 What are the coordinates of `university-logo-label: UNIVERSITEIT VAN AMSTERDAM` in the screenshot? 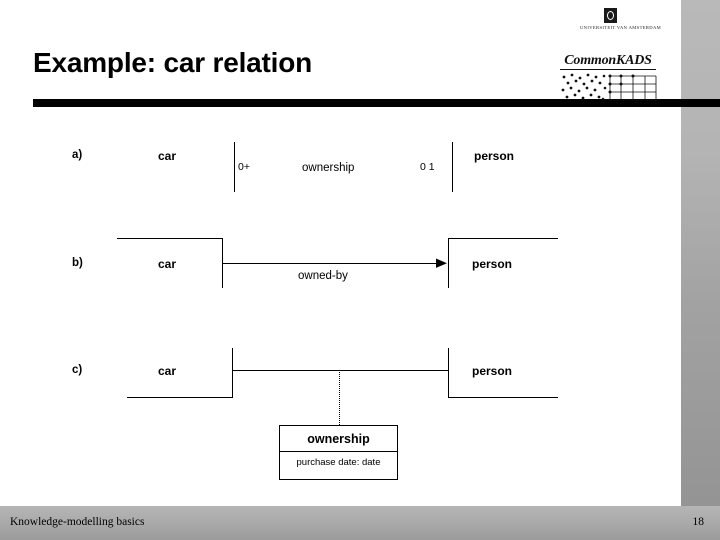 It's located at (621, 27).